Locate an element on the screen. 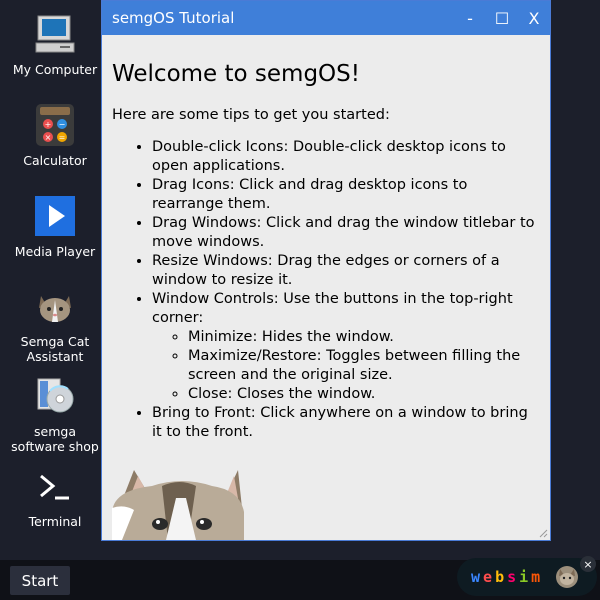 This screenshot has height=600, width=600. desktop-icon-my-computer: My Computer is located at coordinates (55, 44).